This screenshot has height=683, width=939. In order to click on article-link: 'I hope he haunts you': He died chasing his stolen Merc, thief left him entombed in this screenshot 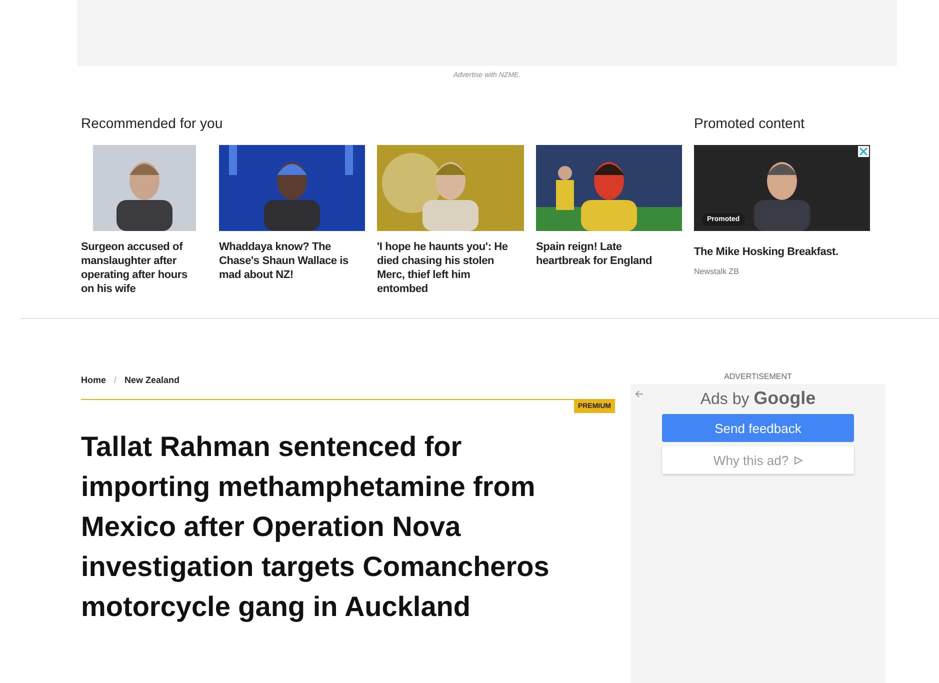, I will do `click(450, 268)`.